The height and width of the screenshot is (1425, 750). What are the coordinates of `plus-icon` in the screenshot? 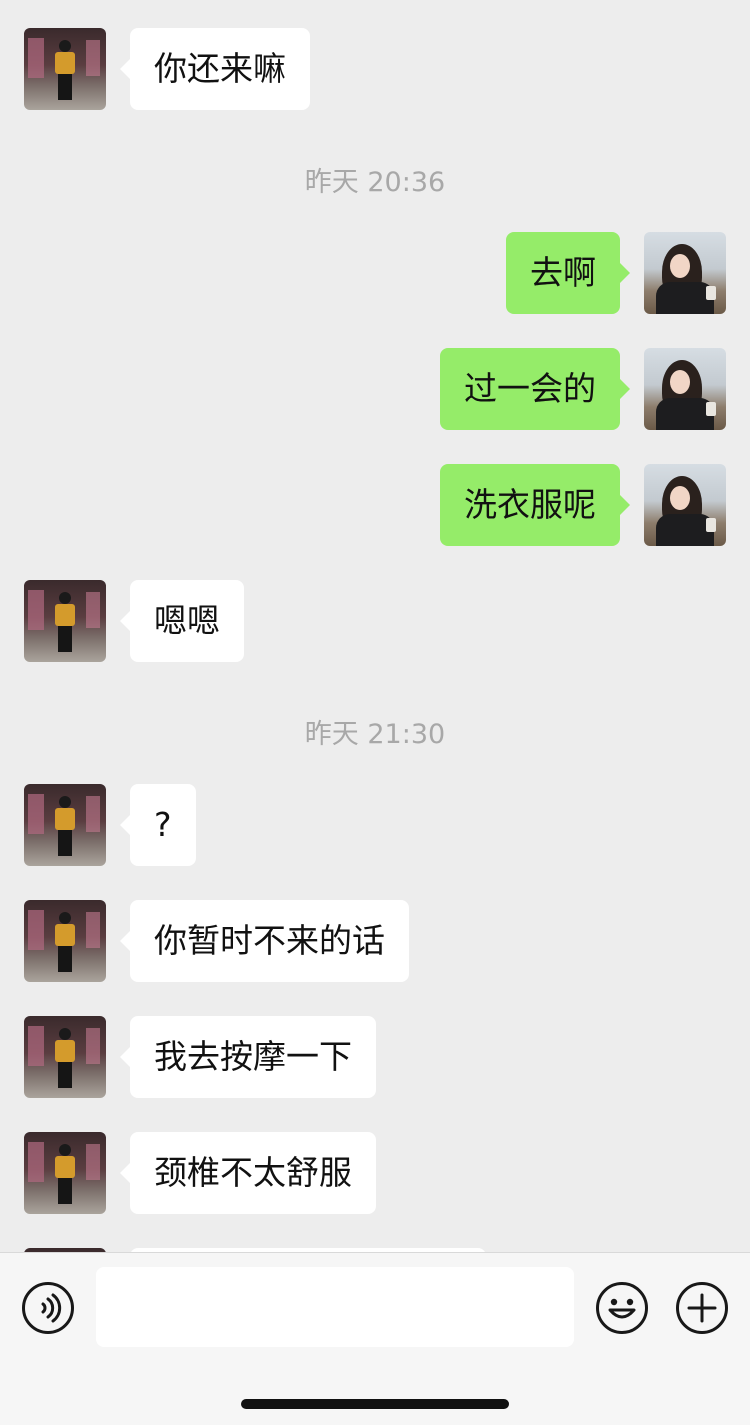 It's located at (702, 1308).